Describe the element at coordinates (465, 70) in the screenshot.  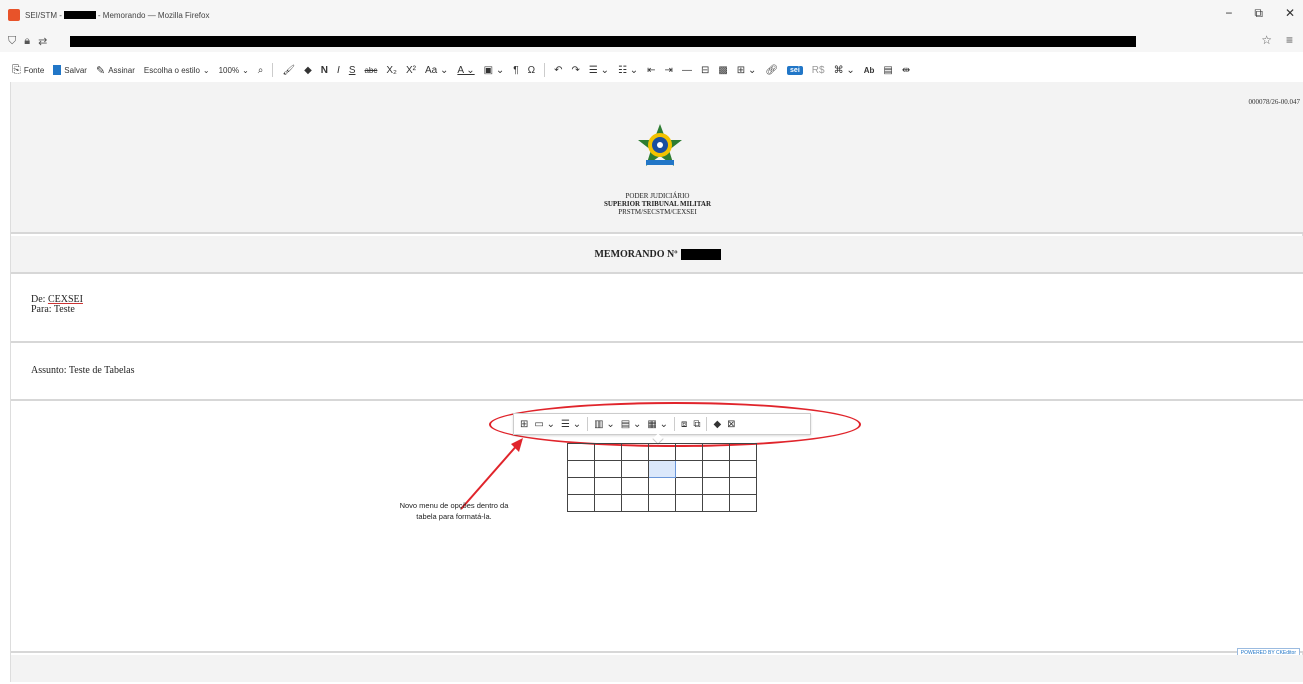
I see `font-color-button: A ⌄` at that location.